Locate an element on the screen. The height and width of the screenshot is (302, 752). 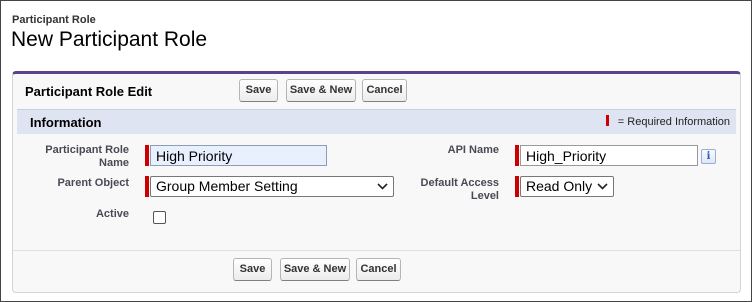
access-level-select: Read Only is located at coordinates (567, 186).